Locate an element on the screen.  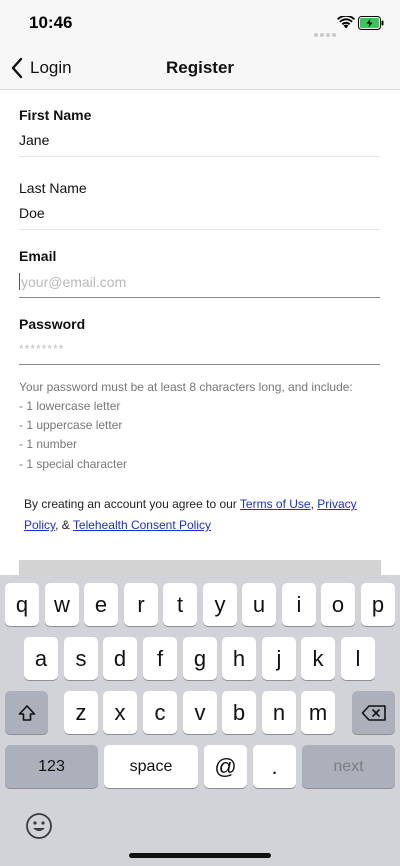
last-name-field is located at coordinates (199, 213).